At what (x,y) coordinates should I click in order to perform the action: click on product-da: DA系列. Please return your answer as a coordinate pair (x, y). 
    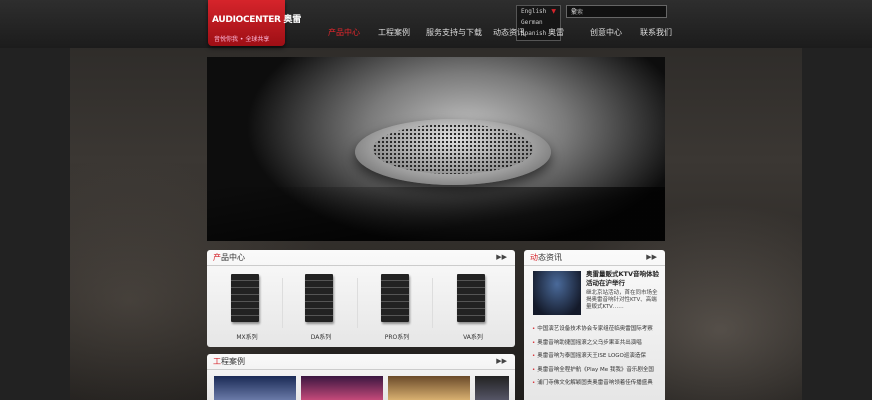
    Looking at the image, I should click on (321, 308).